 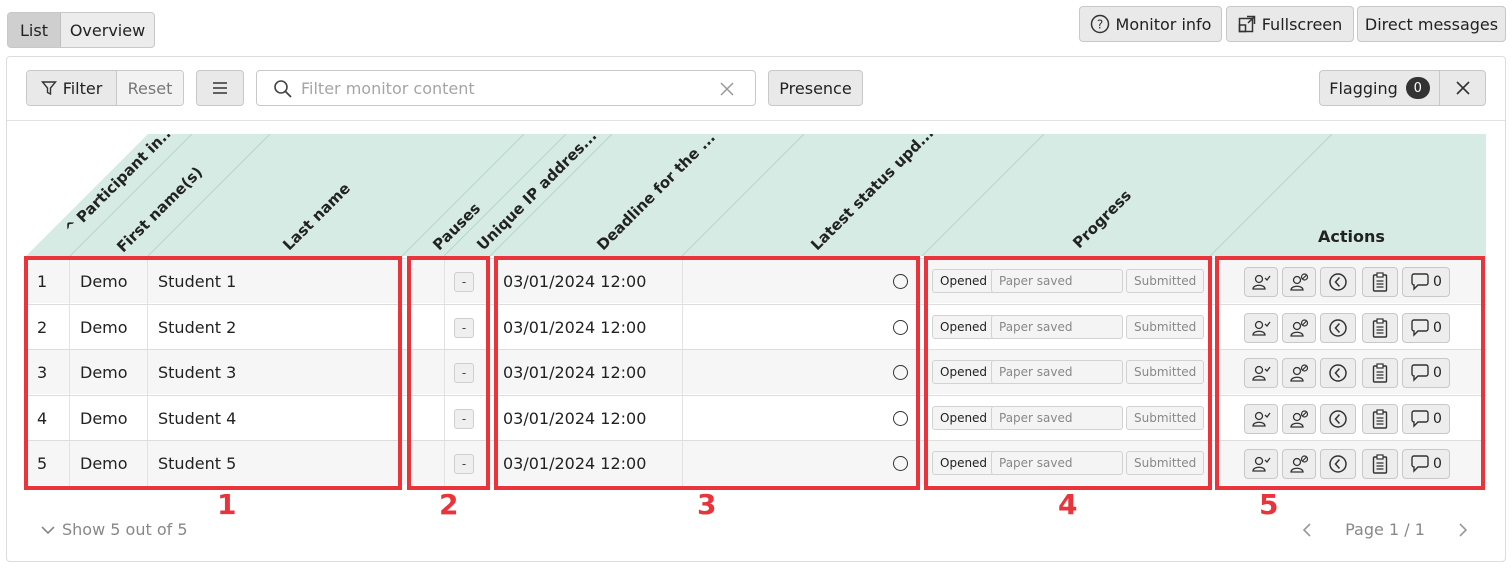 I want to click on chevron-down-icon, so click(x=48, y=529).